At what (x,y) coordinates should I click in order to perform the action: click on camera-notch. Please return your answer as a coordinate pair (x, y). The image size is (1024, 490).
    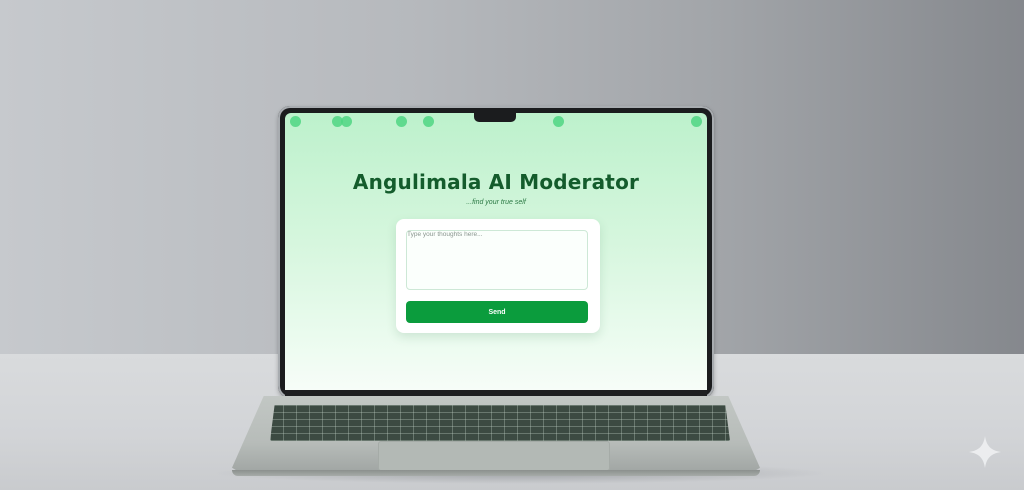
    Looking at the image, I should click on (495, 117).